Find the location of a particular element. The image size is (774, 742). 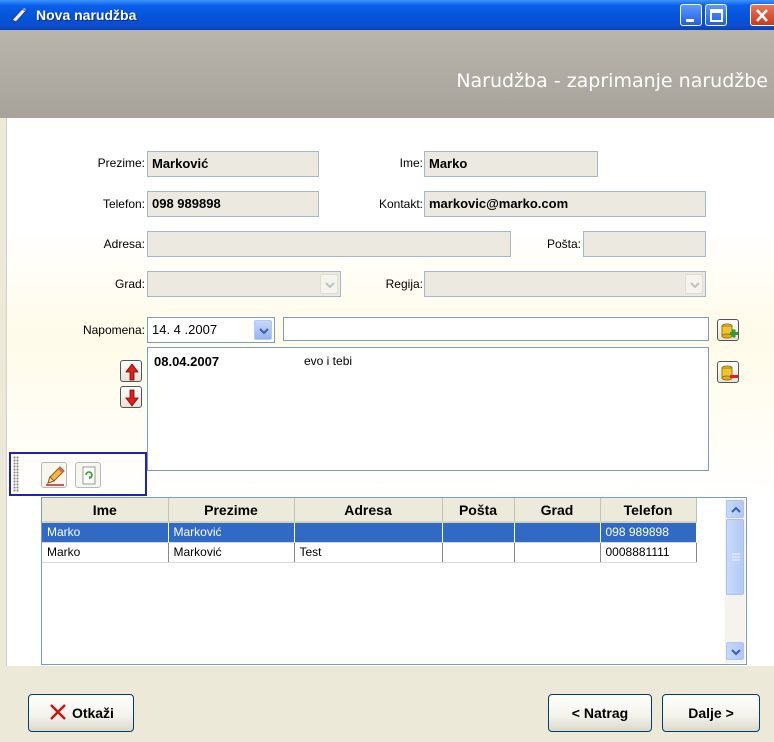

column-header-posta: Pošta is located at coordinates (478, 510).